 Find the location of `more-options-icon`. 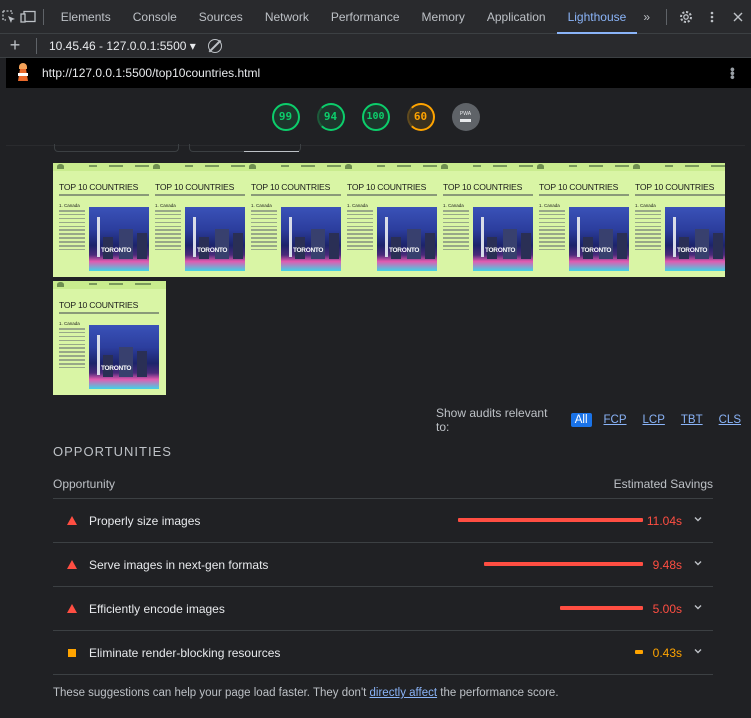

more-options-icon is located at coordinates (712, 17).